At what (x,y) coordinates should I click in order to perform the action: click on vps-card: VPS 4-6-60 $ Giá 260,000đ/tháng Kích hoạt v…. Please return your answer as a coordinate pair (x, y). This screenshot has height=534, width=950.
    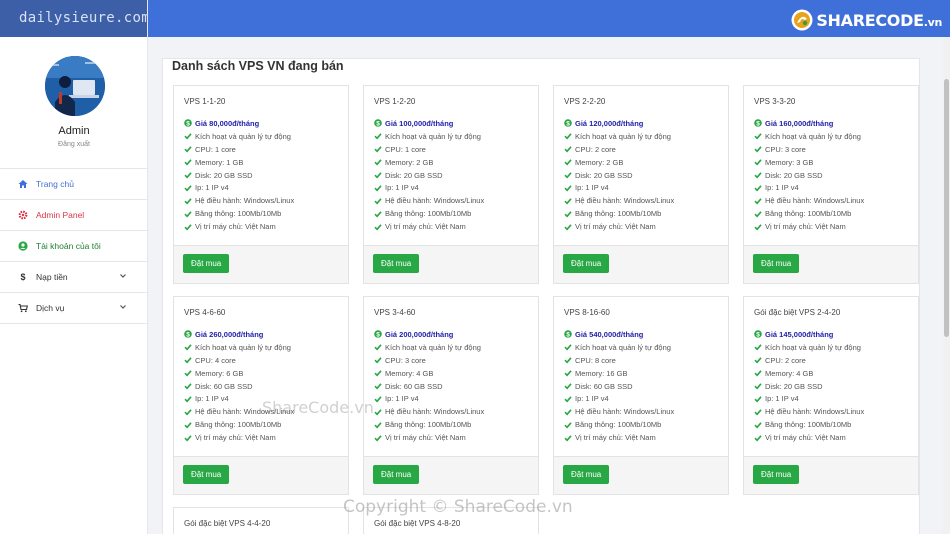
    Looking at the image, I should click on (261, 395).